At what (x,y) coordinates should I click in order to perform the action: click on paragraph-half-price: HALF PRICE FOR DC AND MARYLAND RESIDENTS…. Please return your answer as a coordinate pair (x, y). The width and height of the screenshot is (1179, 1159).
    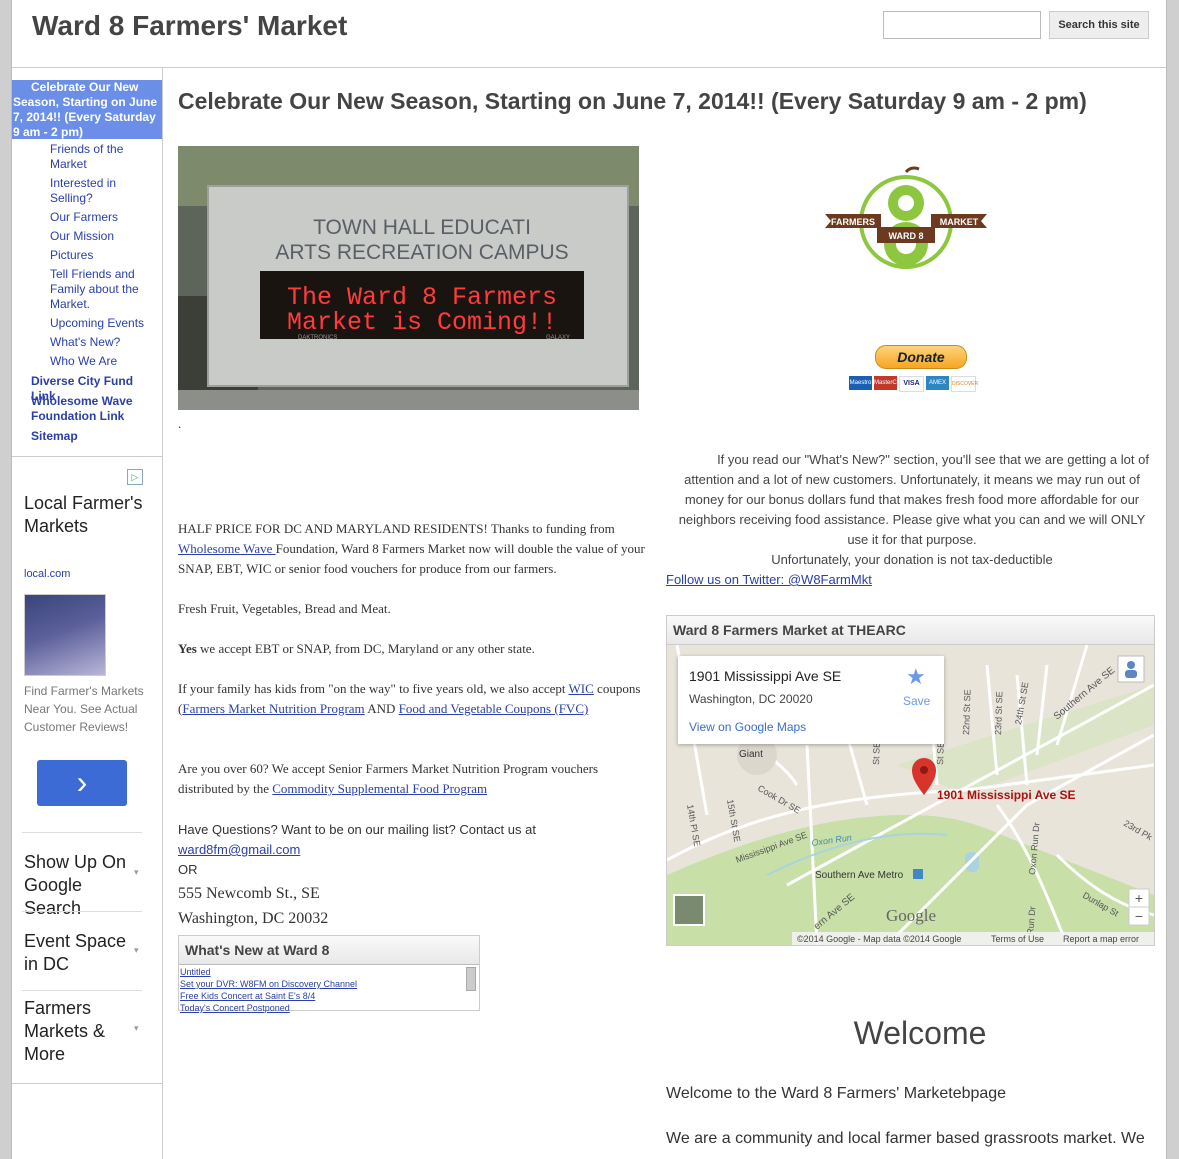
    Looking at the image, I should click on (413, 549).